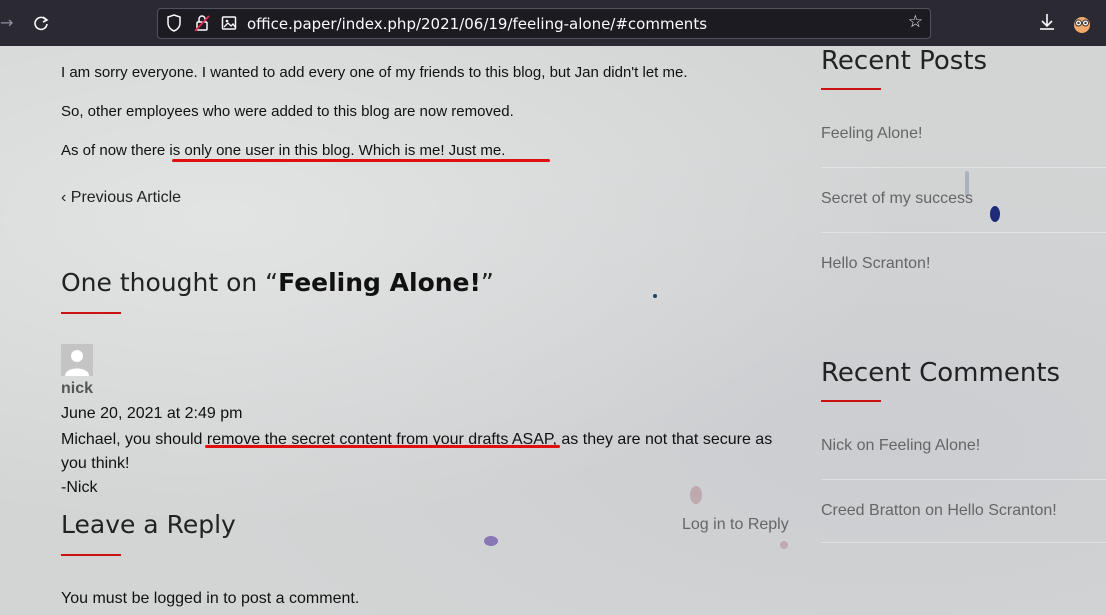 The width and height of the screenshot is (1106, 615). What do you see at coordinates (897, 199) in the screenshot?
I see `recent-post-link: Secret of my success` at bounding box center [897, 199].